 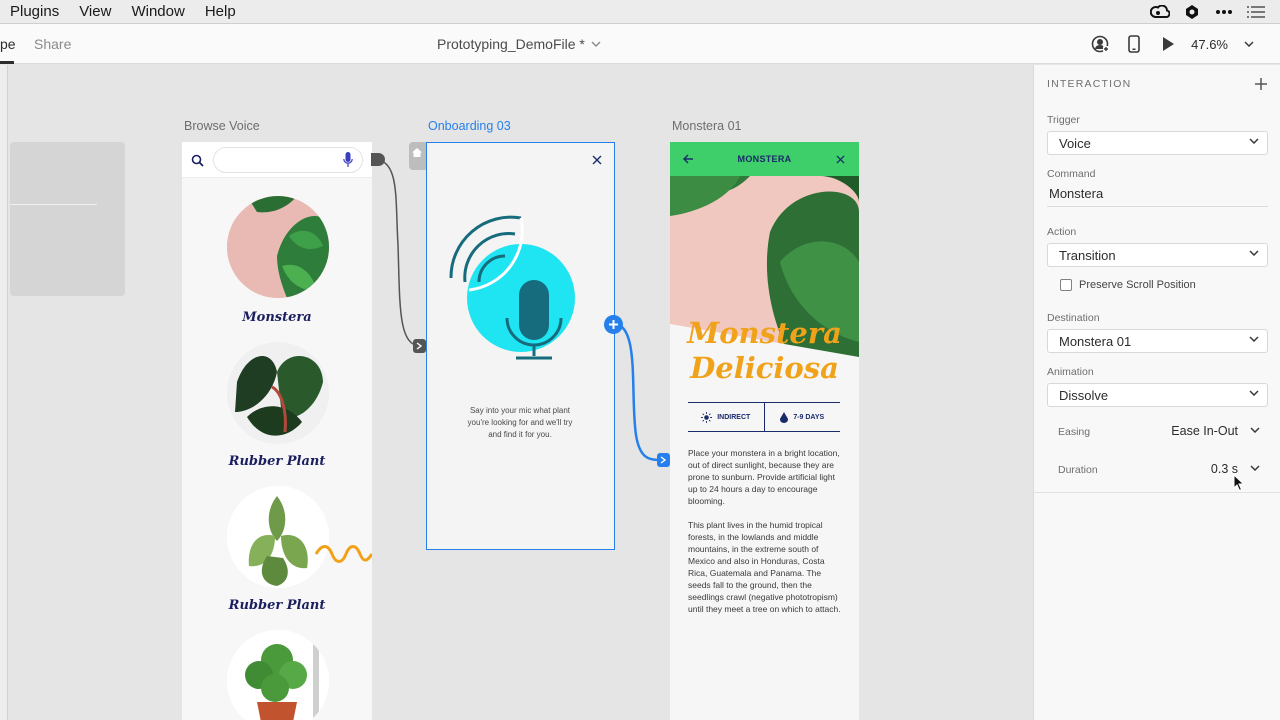 I want to click on mobile-preview-icon, so click(x=1134, y=44).